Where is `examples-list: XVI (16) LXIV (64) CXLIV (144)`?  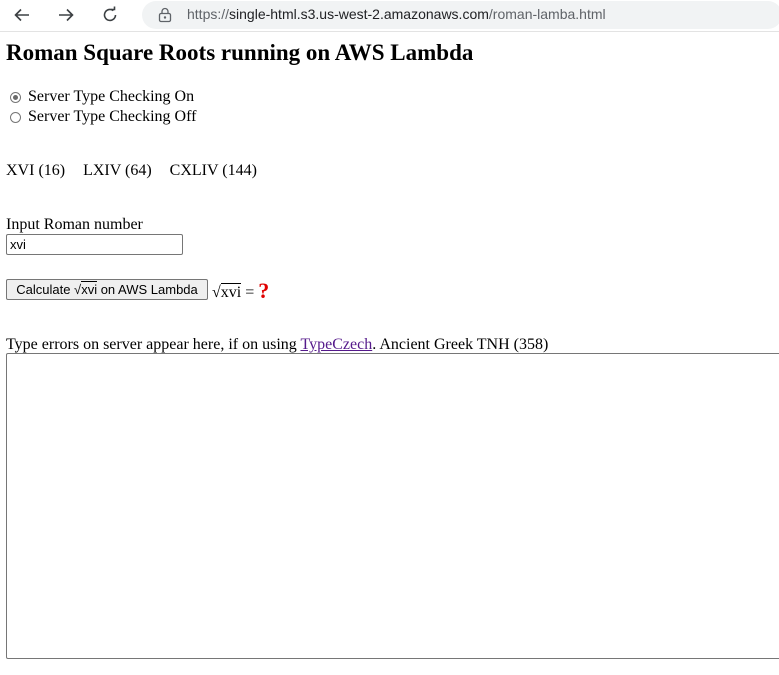 examples-list: XVI (16) LXIV (64) CXLIV (144) is located at coordinates (138, 171).